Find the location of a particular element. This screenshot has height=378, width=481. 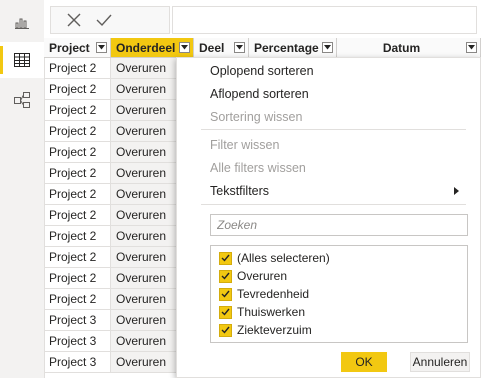

filter-option-label: Overuren is located at coordinates (262, 276).